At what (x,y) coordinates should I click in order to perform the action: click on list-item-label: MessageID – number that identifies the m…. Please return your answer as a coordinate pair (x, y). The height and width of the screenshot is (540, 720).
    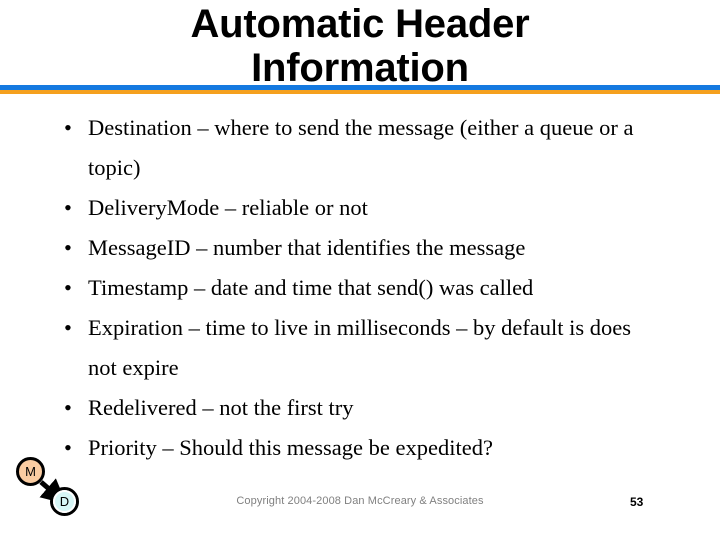
    Looking at the image, I should click on (307, 247).